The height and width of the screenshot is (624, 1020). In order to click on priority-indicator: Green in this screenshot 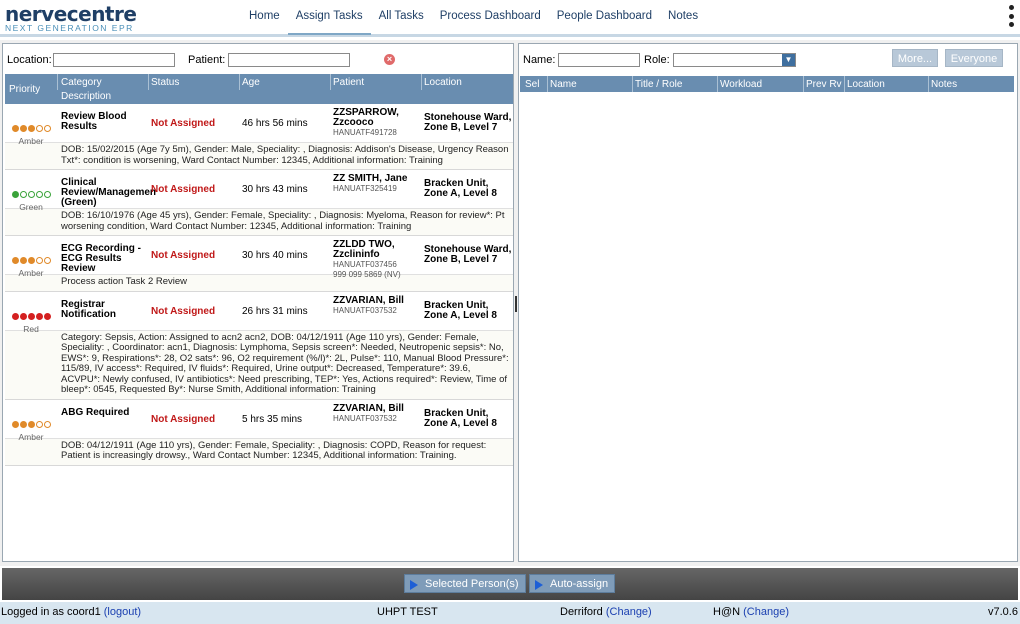, I will do `click(31, 191)`.